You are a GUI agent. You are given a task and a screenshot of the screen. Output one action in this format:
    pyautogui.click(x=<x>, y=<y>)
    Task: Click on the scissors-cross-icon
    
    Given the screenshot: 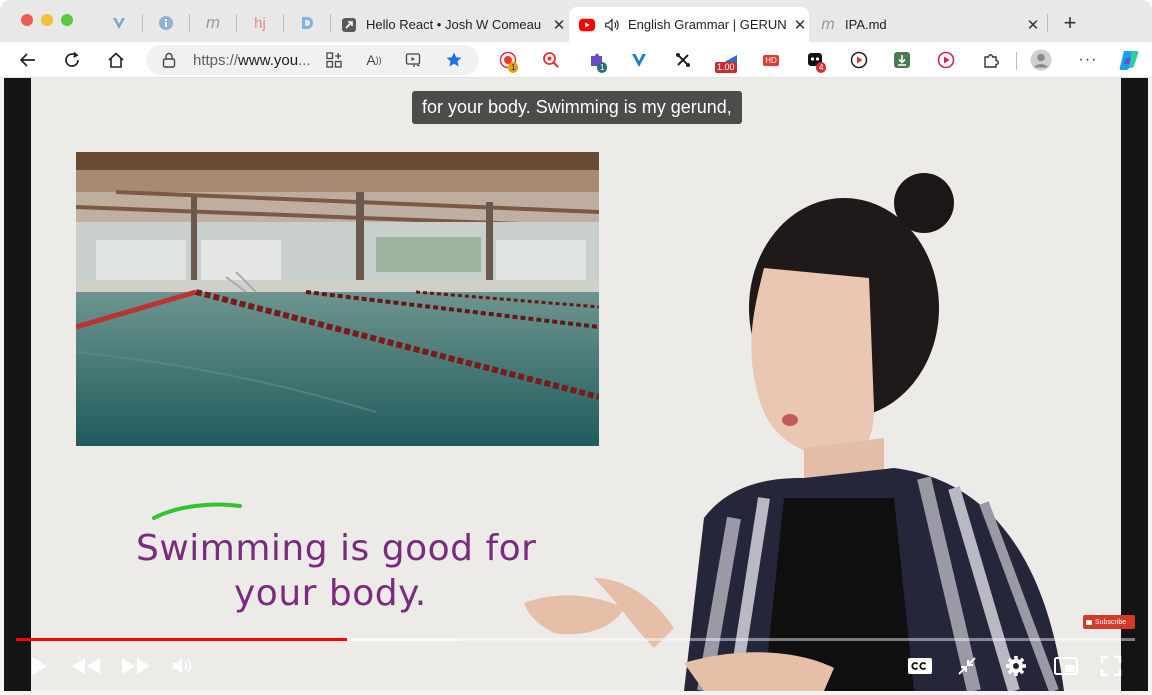 What is the action you would take?
    pyautogui.click(x=683, y=60)
    